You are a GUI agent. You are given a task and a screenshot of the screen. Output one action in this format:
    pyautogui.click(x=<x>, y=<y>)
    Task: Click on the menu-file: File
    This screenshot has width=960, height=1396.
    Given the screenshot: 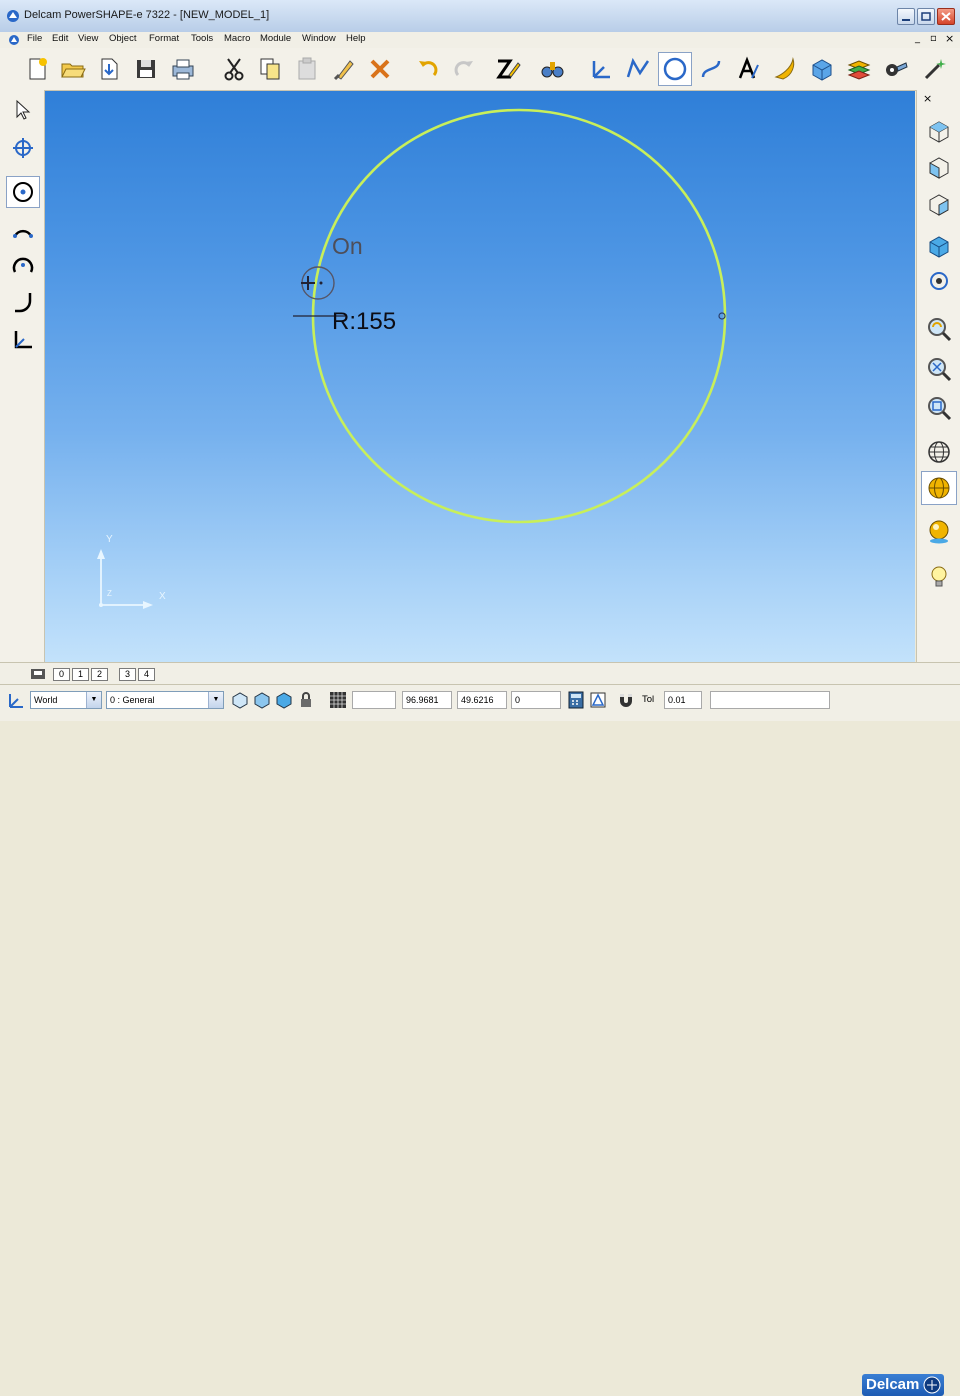 What is the action you would take?
    pyautogui.click(x=34, y=38)
    